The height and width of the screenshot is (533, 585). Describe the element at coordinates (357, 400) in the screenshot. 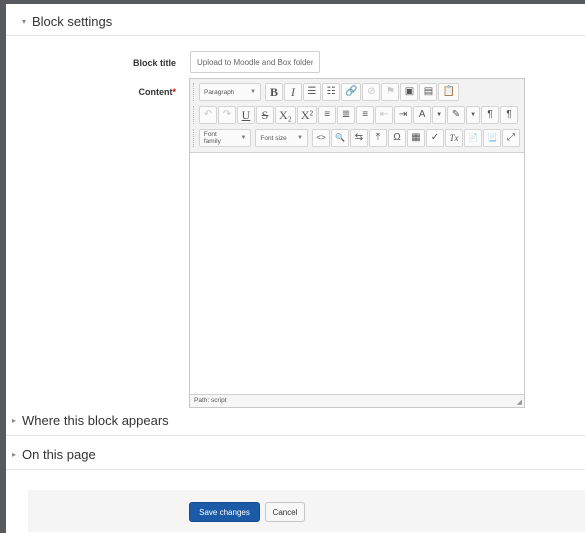

I see `editor-status-bar: Path: script ◢` at that location.